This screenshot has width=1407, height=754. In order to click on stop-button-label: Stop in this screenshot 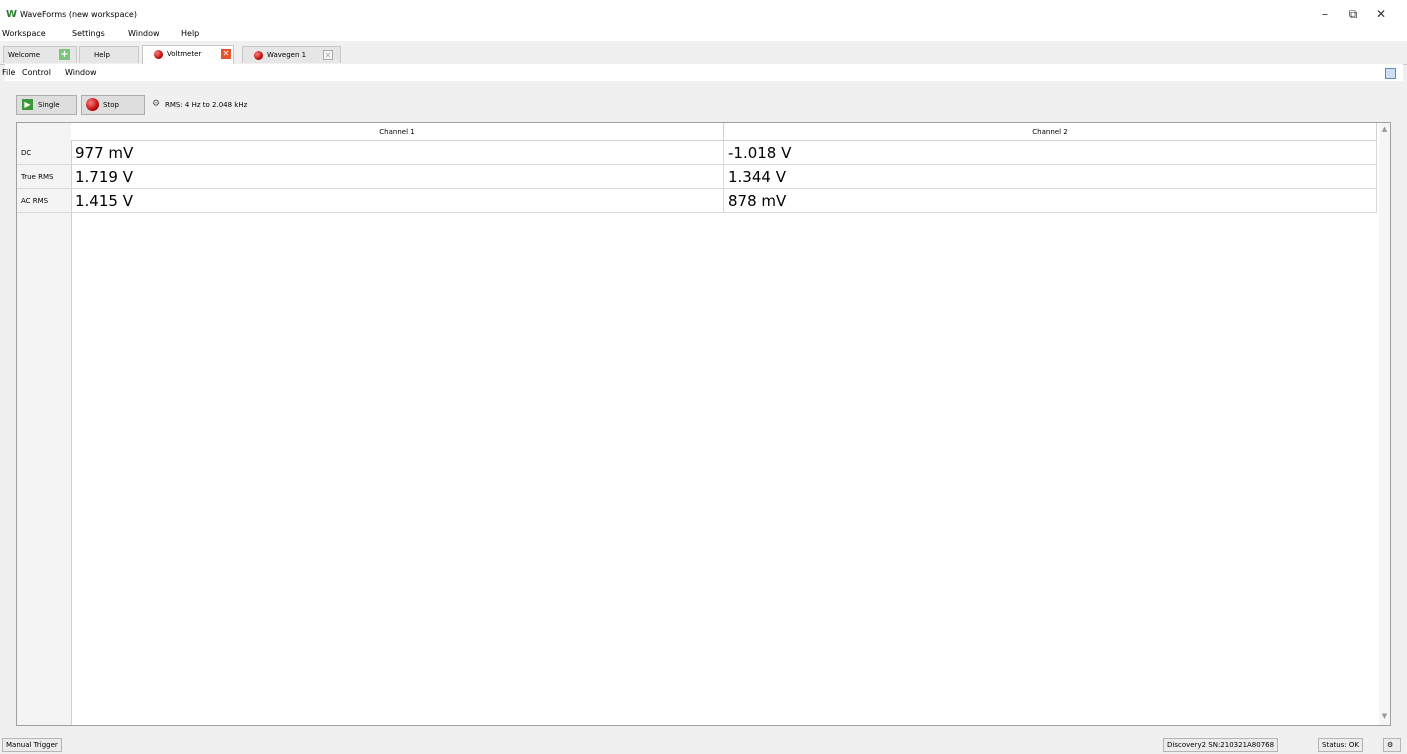, I will do `click(111, 105)`.